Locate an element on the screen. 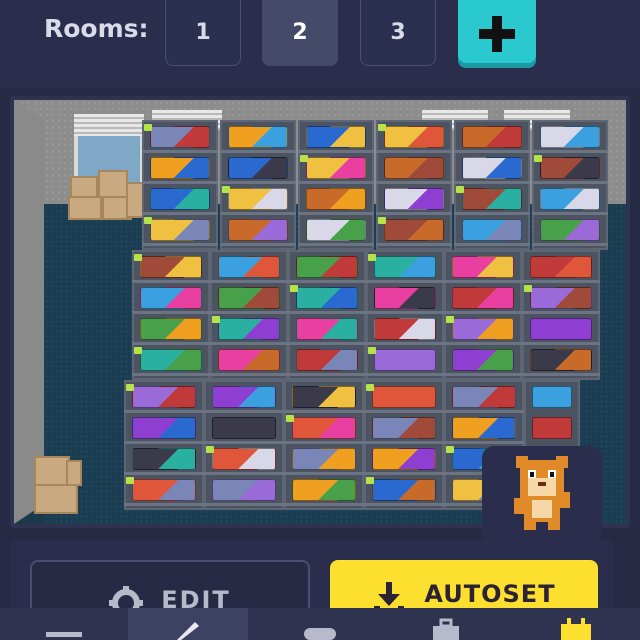  nav-build is located at coordinates (188, 624).